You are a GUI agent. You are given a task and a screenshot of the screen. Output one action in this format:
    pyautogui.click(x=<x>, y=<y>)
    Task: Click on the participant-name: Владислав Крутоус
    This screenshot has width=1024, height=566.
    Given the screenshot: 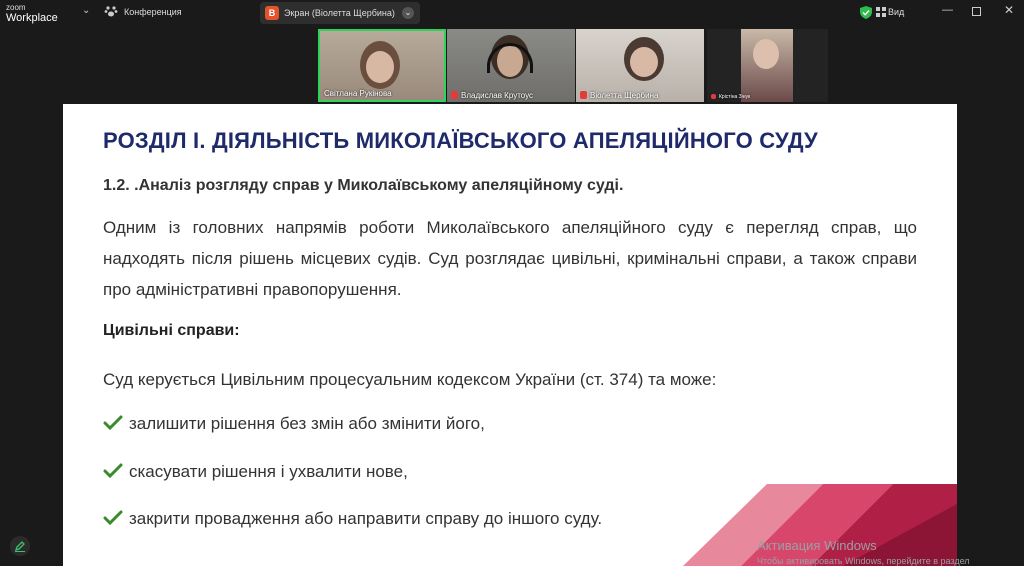 What is the action you would take?
    pyautogui.click(x=492, y=95)
    